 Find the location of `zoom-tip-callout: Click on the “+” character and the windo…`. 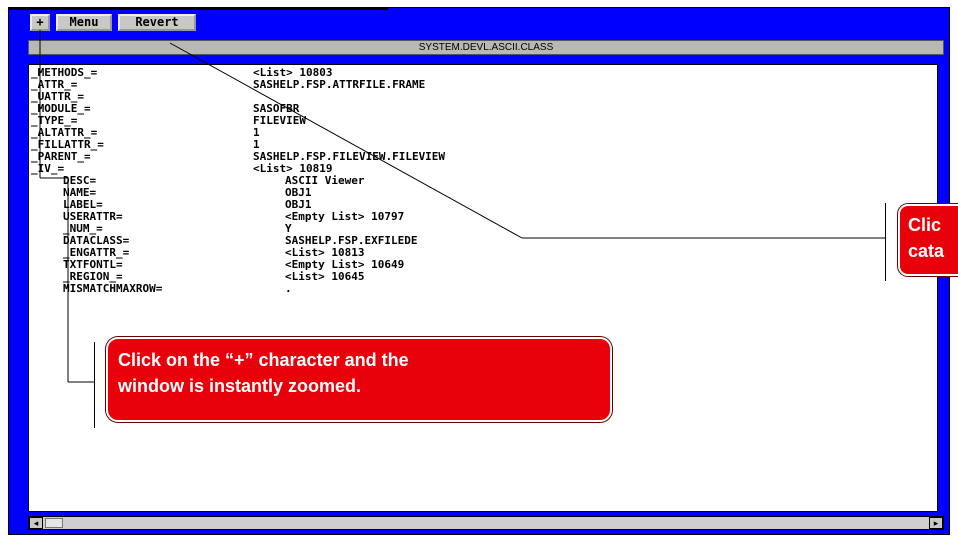

zoom-tip-callout: Click on the “+” character and the windo… is located at coordinates (359, 379).